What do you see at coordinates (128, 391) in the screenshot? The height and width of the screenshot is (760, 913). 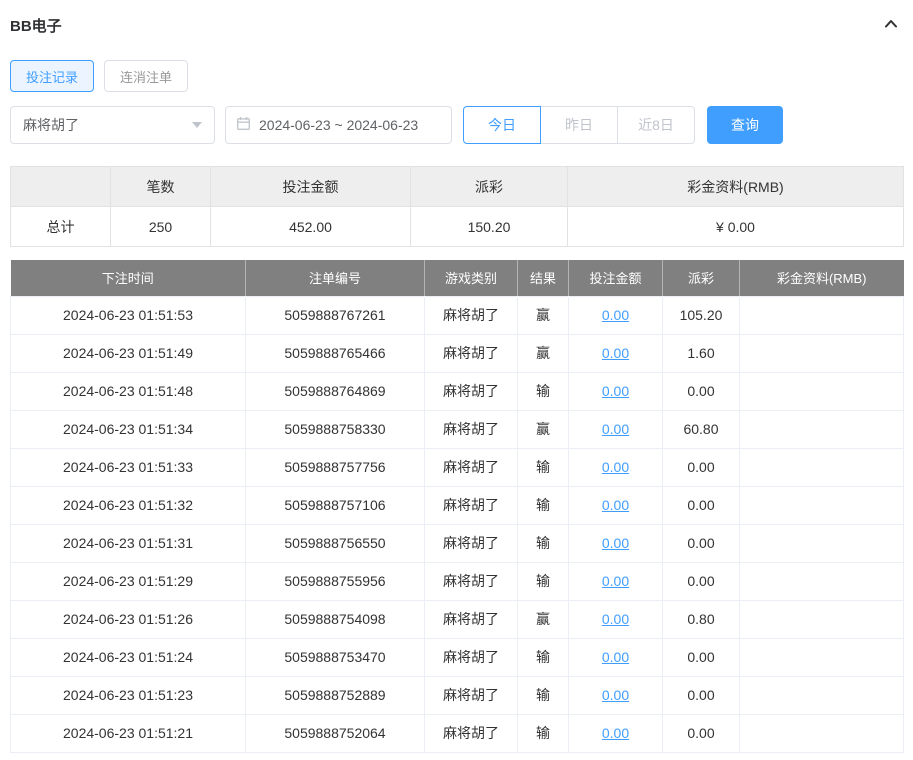 I see `bet-time-cell: 2024-06-23 01:51:48` at bounding box center [128, 391].